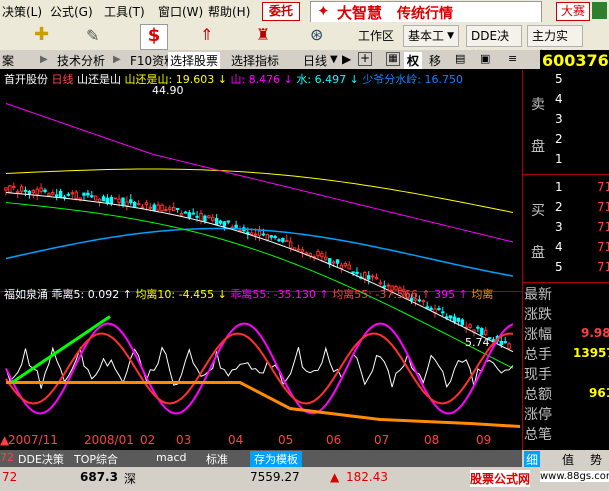 The width and height of the screenshot is (609, 491). What do you see at coordinates (194, 60) in the screenshot?
I see `tab-pick-stock: 选择股票` at bounding box center [194, 60].